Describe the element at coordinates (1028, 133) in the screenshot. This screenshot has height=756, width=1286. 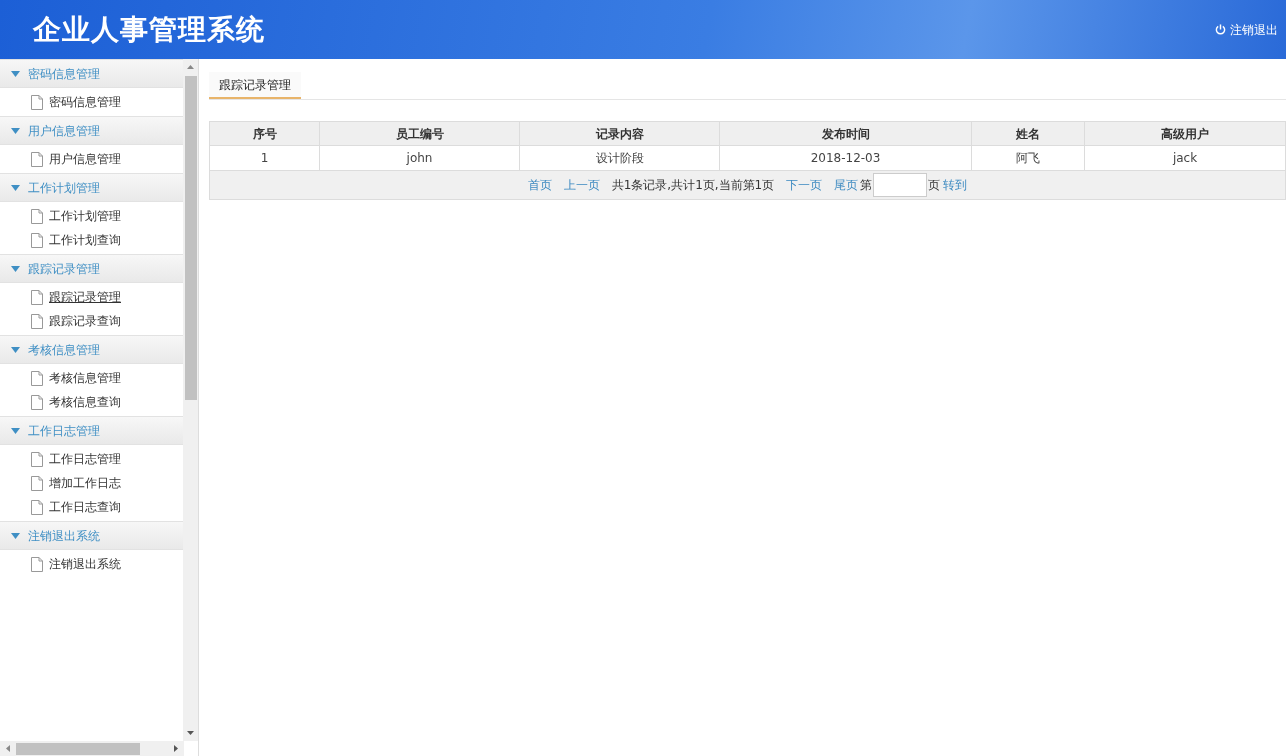
I see `column-header: 姓名` at that location.